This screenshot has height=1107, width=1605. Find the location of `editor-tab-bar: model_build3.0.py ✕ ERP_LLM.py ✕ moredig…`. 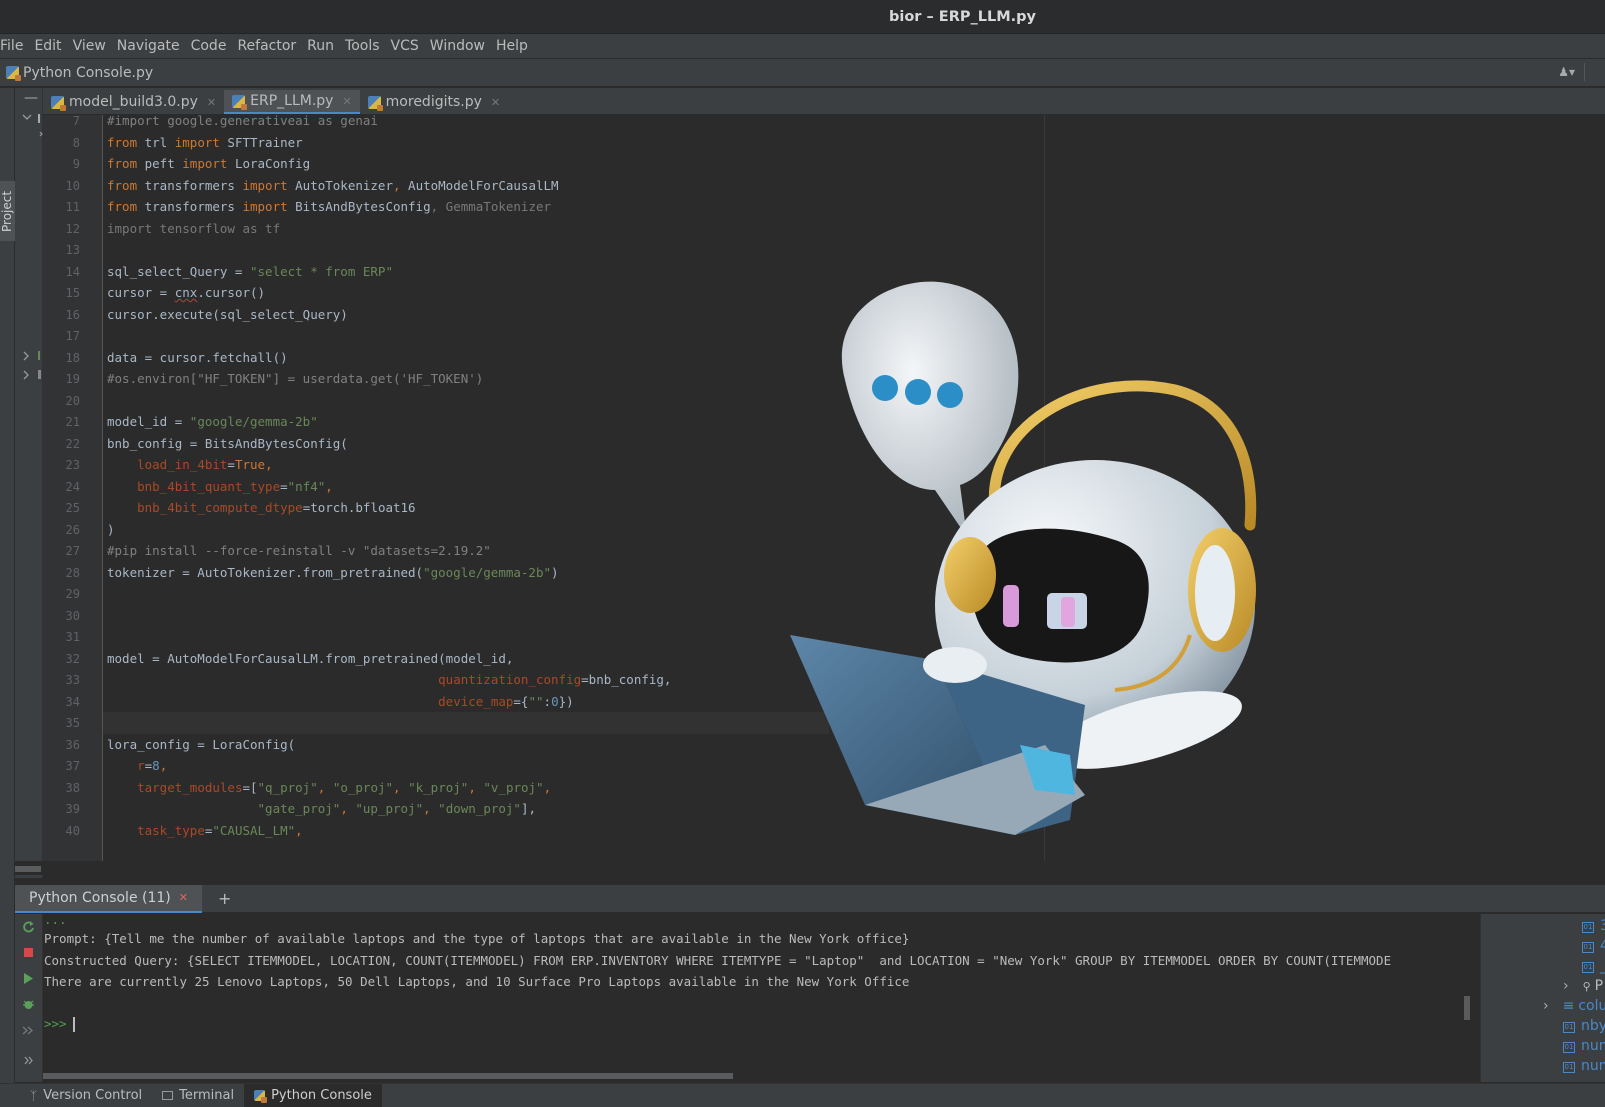

editor-tab-bar: model_build3.0.py ✕ ERP_LLM.py ✕ moredig… is located at coordinates (824, 101).